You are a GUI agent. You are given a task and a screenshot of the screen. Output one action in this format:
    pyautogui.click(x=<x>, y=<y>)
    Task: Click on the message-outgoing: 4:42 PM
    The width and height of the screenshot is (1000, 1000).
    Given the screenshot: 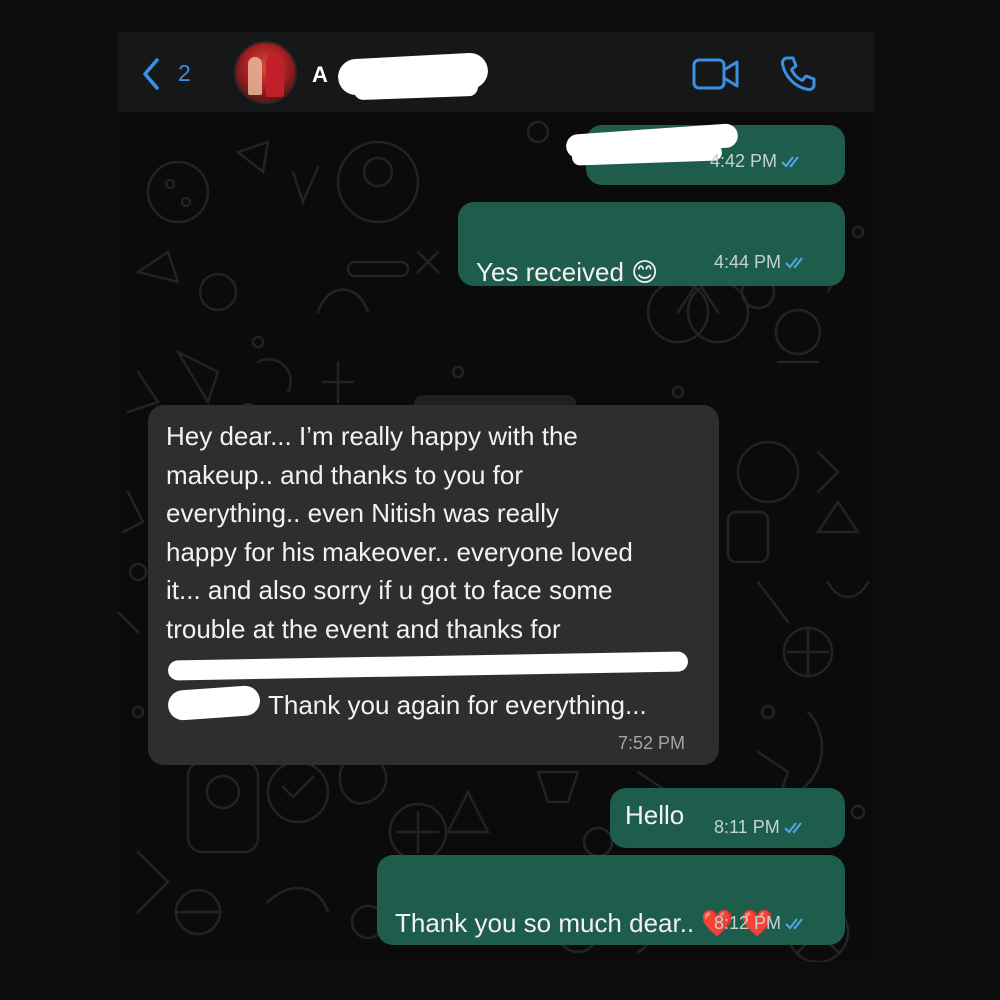 What is the action you would take?
    pyautogui.click(x=705, y=154)
    